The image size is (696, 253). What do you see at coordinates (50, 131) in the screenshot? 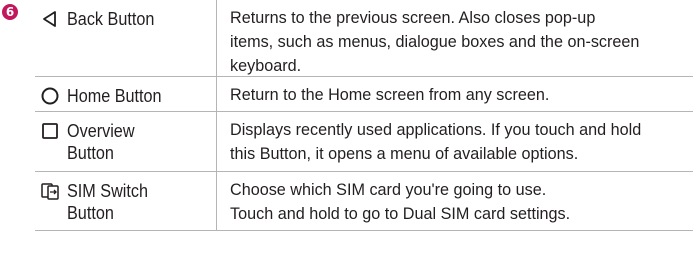
I see `overview-square-icon` at bounding box center [50, 131].